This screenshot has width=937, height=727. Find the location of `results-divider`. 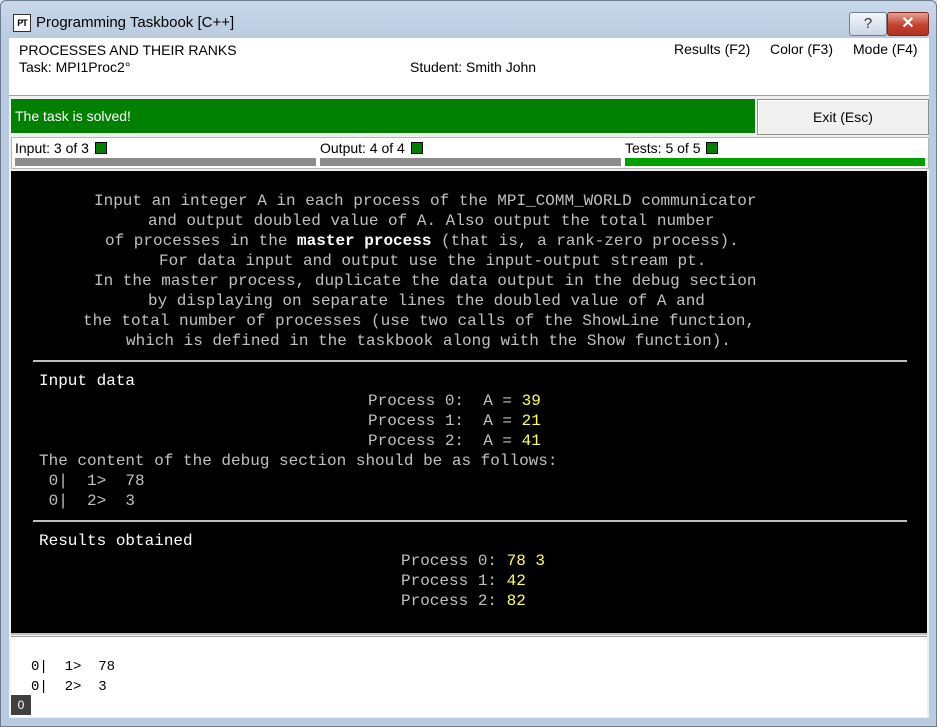

results-divider is located at coordinates (470, 521).